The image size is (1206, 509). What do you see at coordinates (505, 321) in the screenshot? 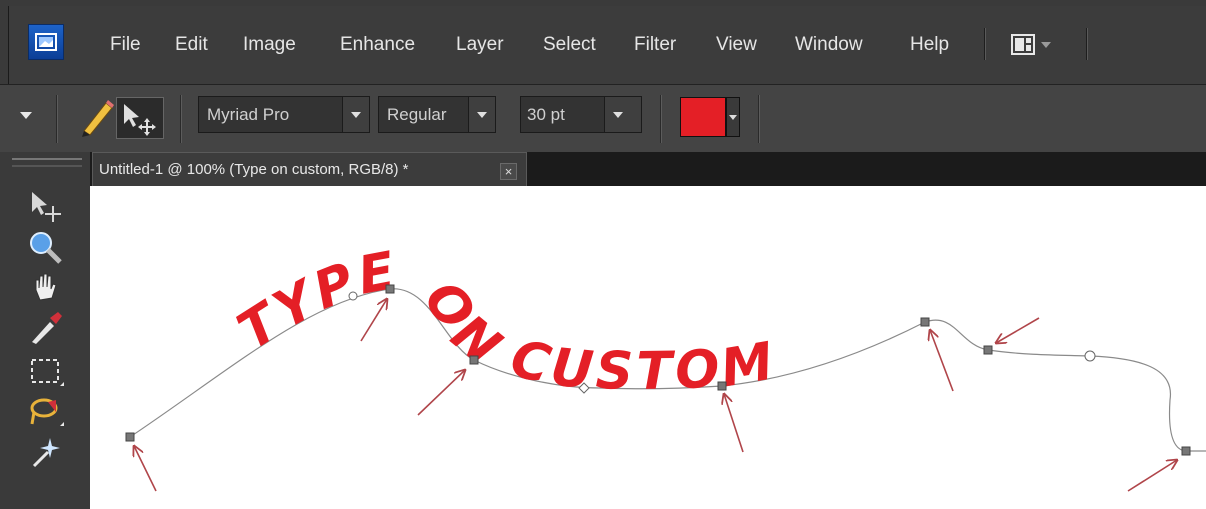
I see `path-text: TYPE ON CUSTOM` at bounding box center [505, 321].